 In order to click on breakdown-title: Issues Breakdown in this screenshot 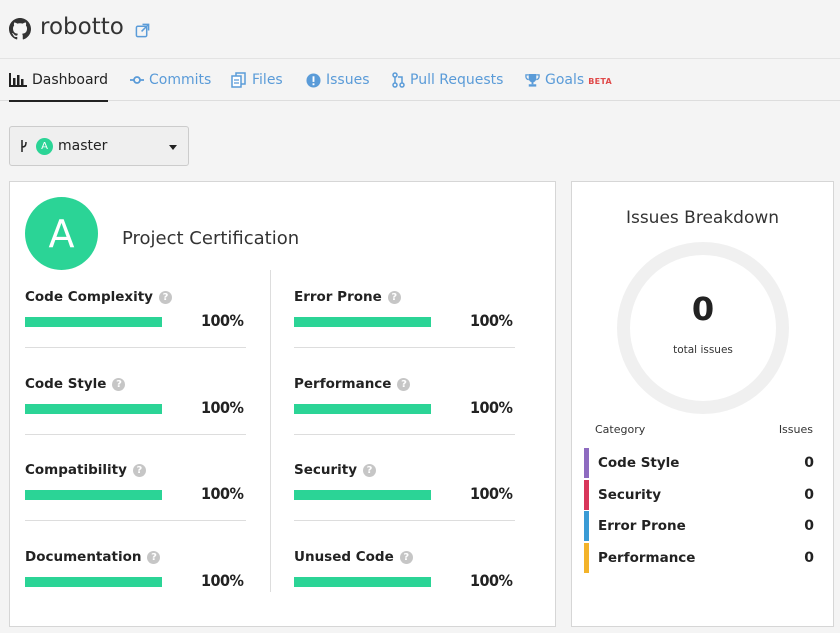, I will do `click(702, 218)`.